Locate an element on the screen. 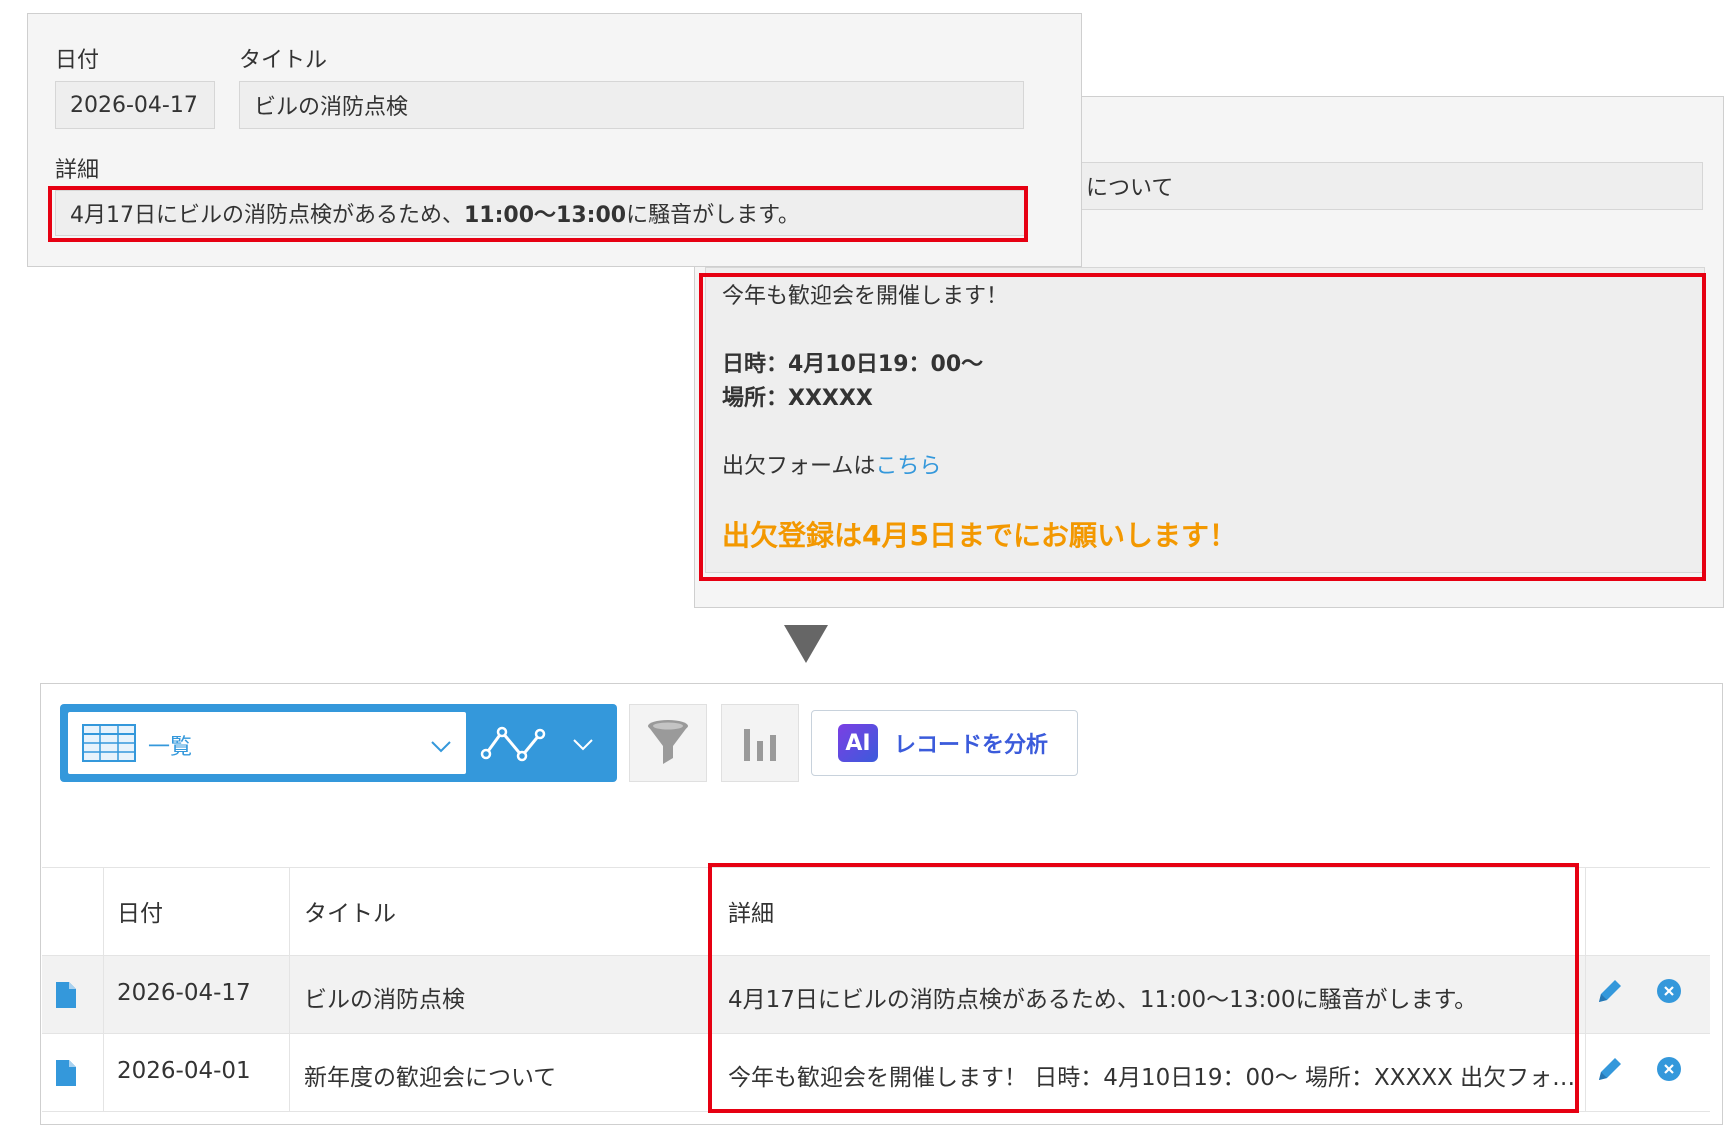  graph-icon is located at coordinates (513, 744).